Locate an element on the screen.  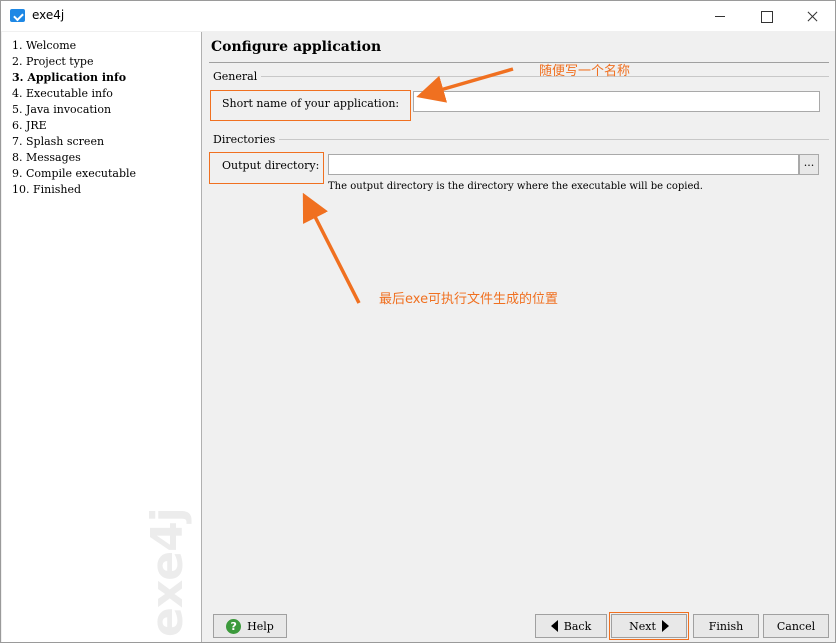
title-divider is located at coordinates (519, 62).